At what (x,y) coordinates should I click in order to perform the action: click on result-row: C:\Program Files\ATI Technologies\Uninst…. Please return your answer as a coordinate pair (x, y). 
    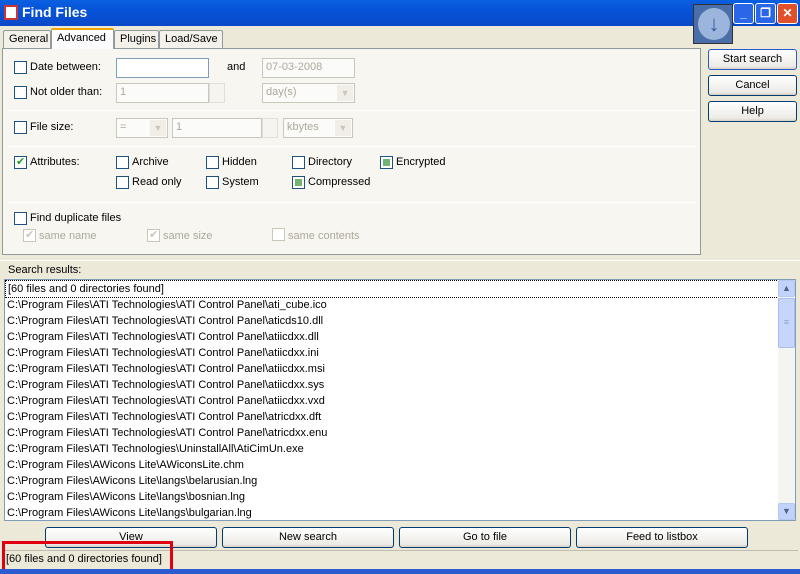
    Looking at the image, I should click on (155, 449).